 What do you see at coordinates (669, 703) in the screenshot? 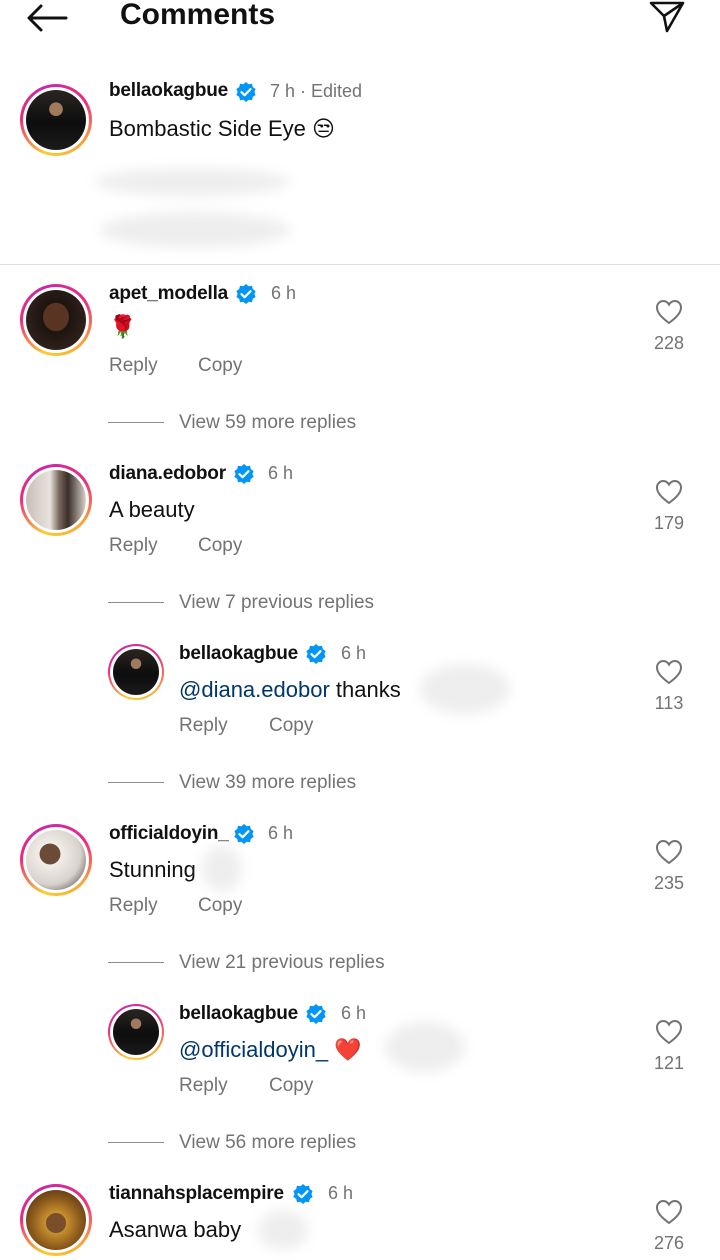
I see `like-count: 113` at bounding box center [669, 703].